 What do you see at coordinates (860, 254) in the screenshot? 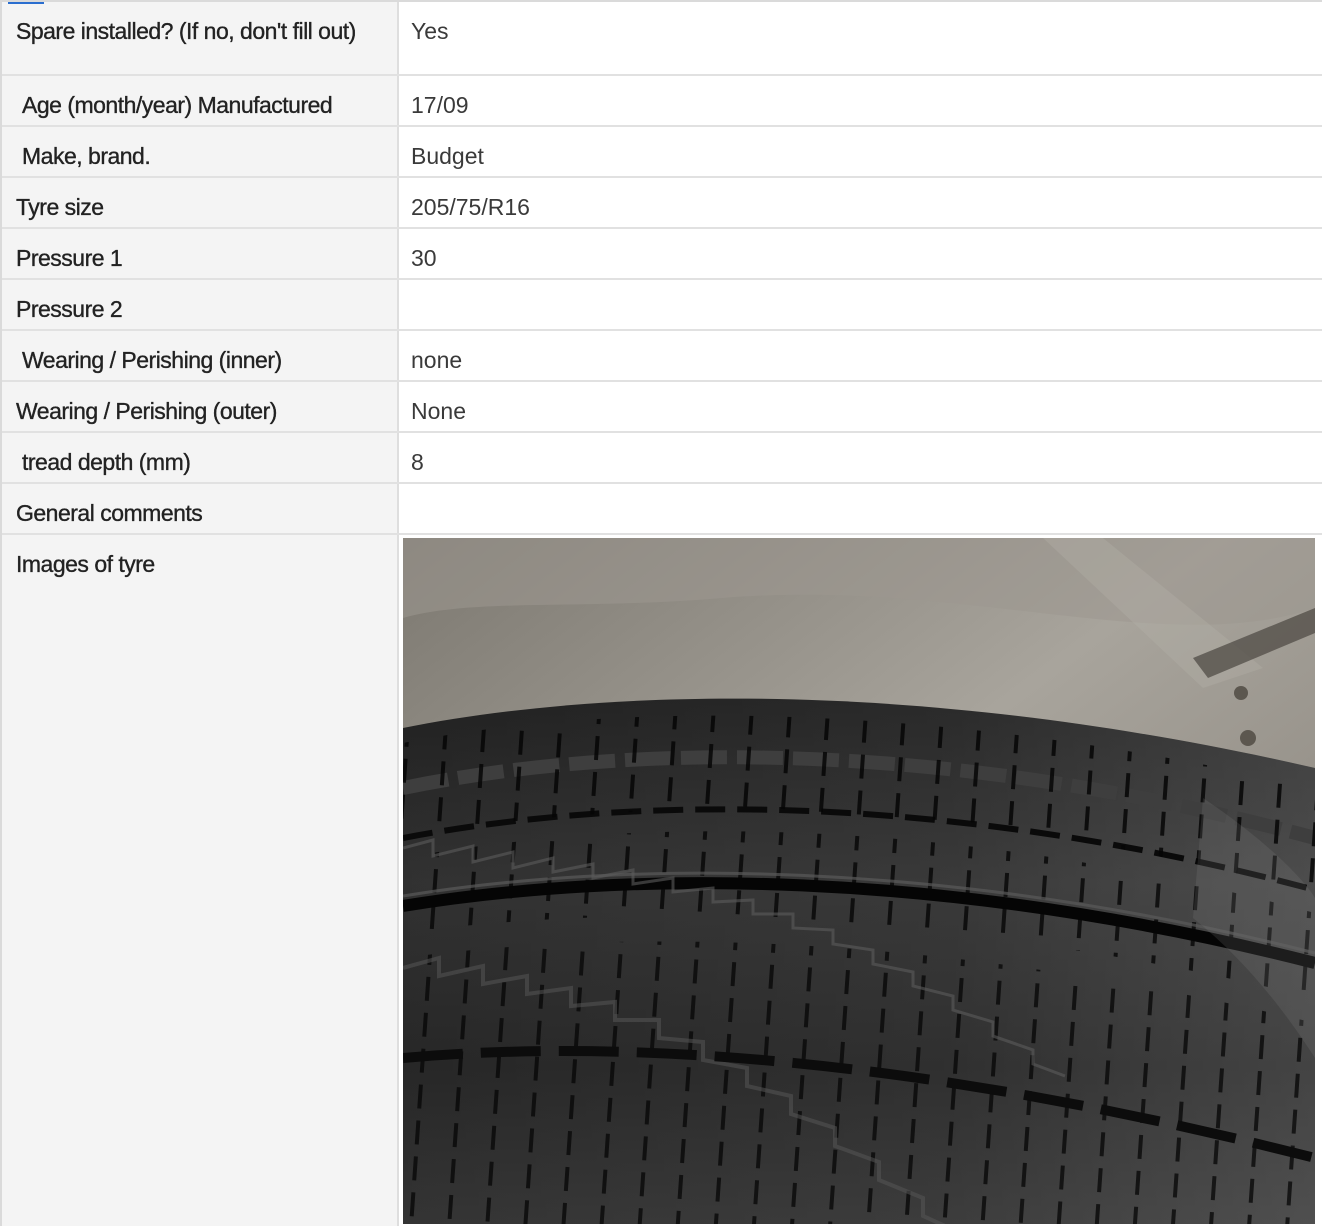
I see `field-value-pressure-1: 30` at bounding box center [860, 254].